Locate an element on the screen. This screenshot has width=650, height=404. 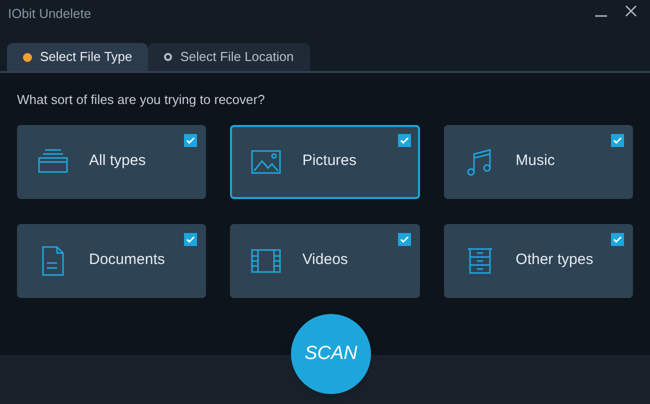
file-type-card: Other types is located at coordinates (538, 261).